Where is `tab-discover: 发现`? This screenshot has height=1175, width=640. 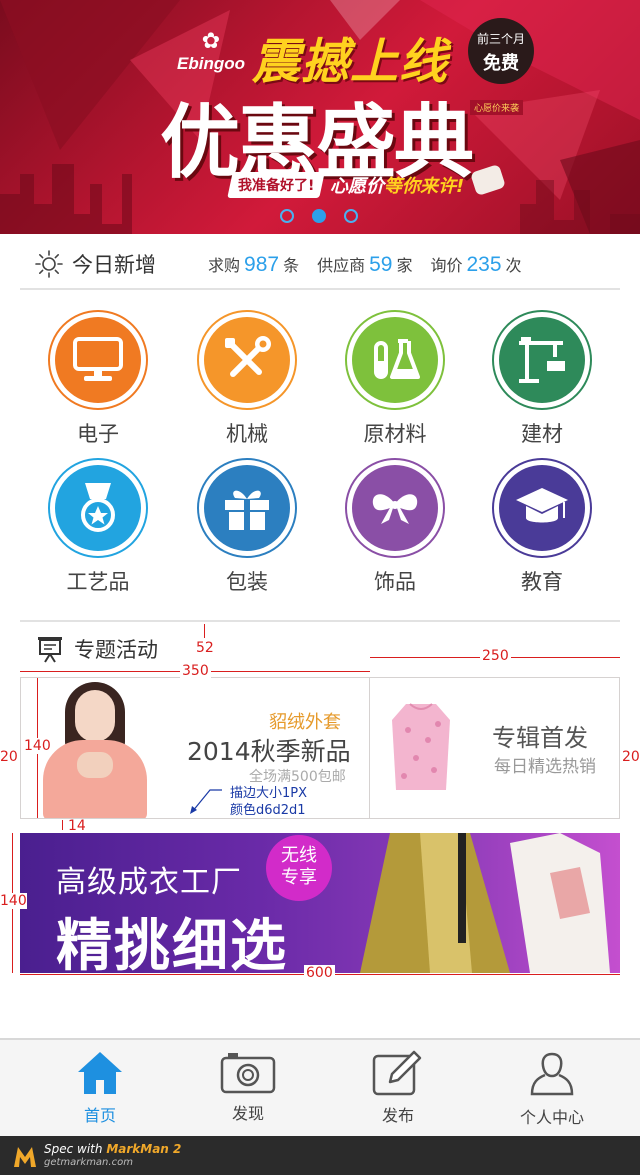 tab-discover: 发现 is located at coordinates (248, 1087).